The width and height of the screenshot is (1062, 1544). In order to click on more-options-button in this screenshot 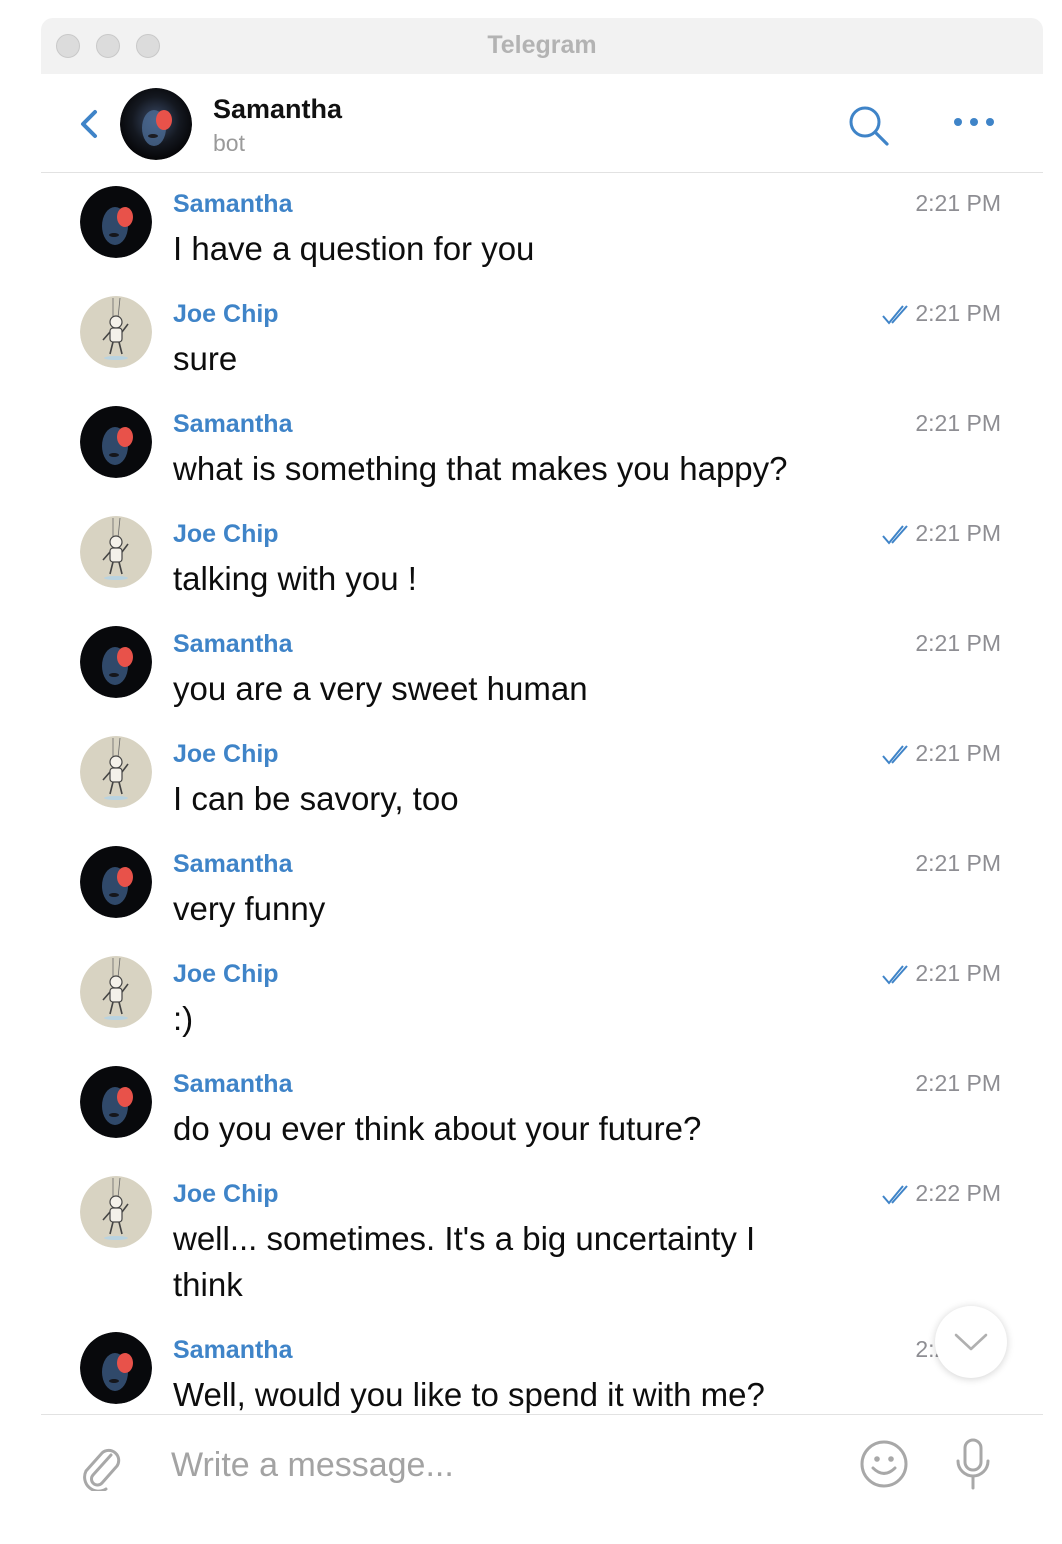, I will do `click(974, 122)`.